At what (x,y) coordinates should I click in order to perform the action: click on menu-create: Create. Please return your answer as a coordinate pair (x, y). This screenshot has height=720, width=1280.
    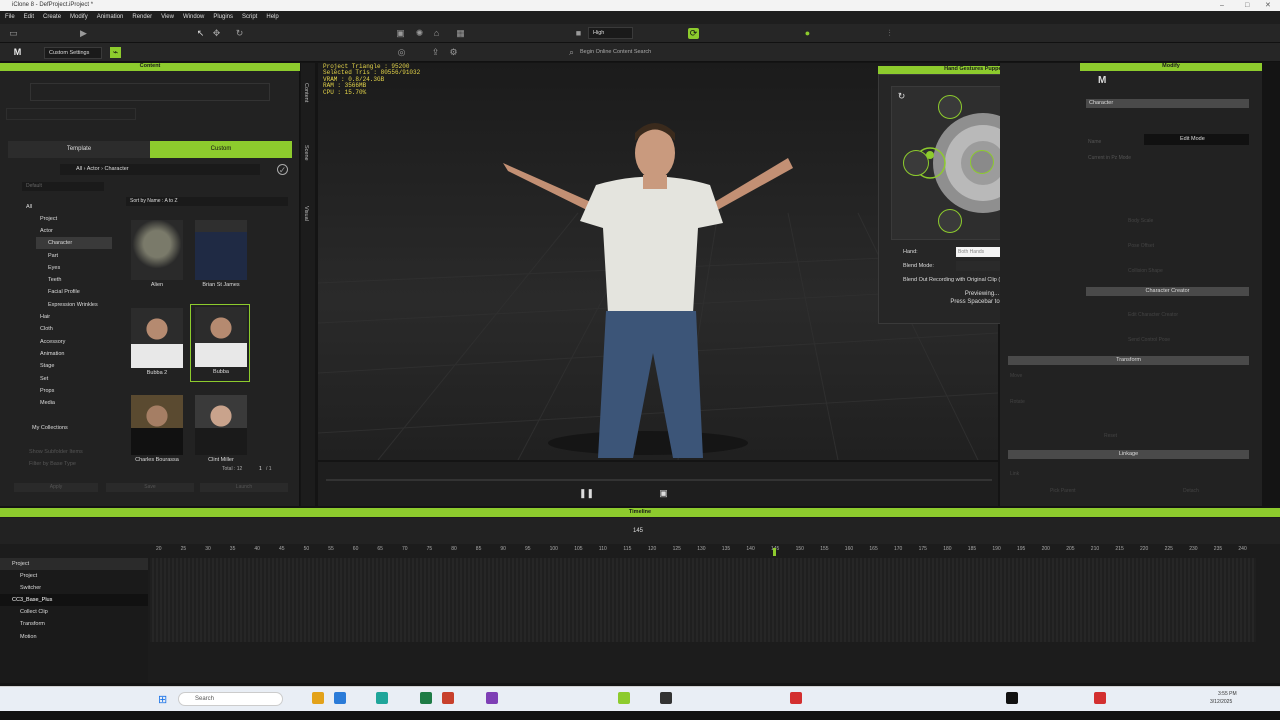
    Looking at the image, I should click on (52, 17).